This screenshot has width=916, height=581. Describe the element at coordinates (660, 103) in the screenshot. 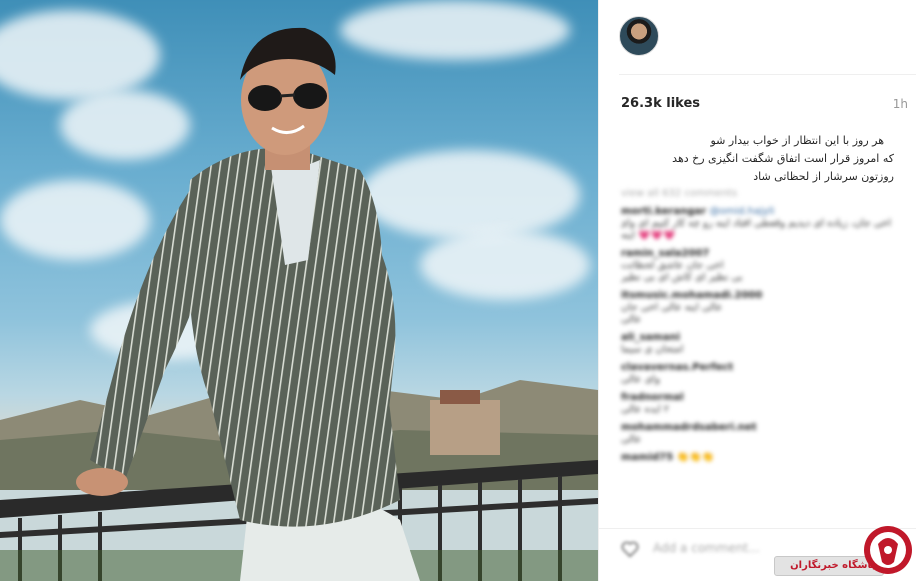

I see `likes-count: 26.3k likes` at that location.